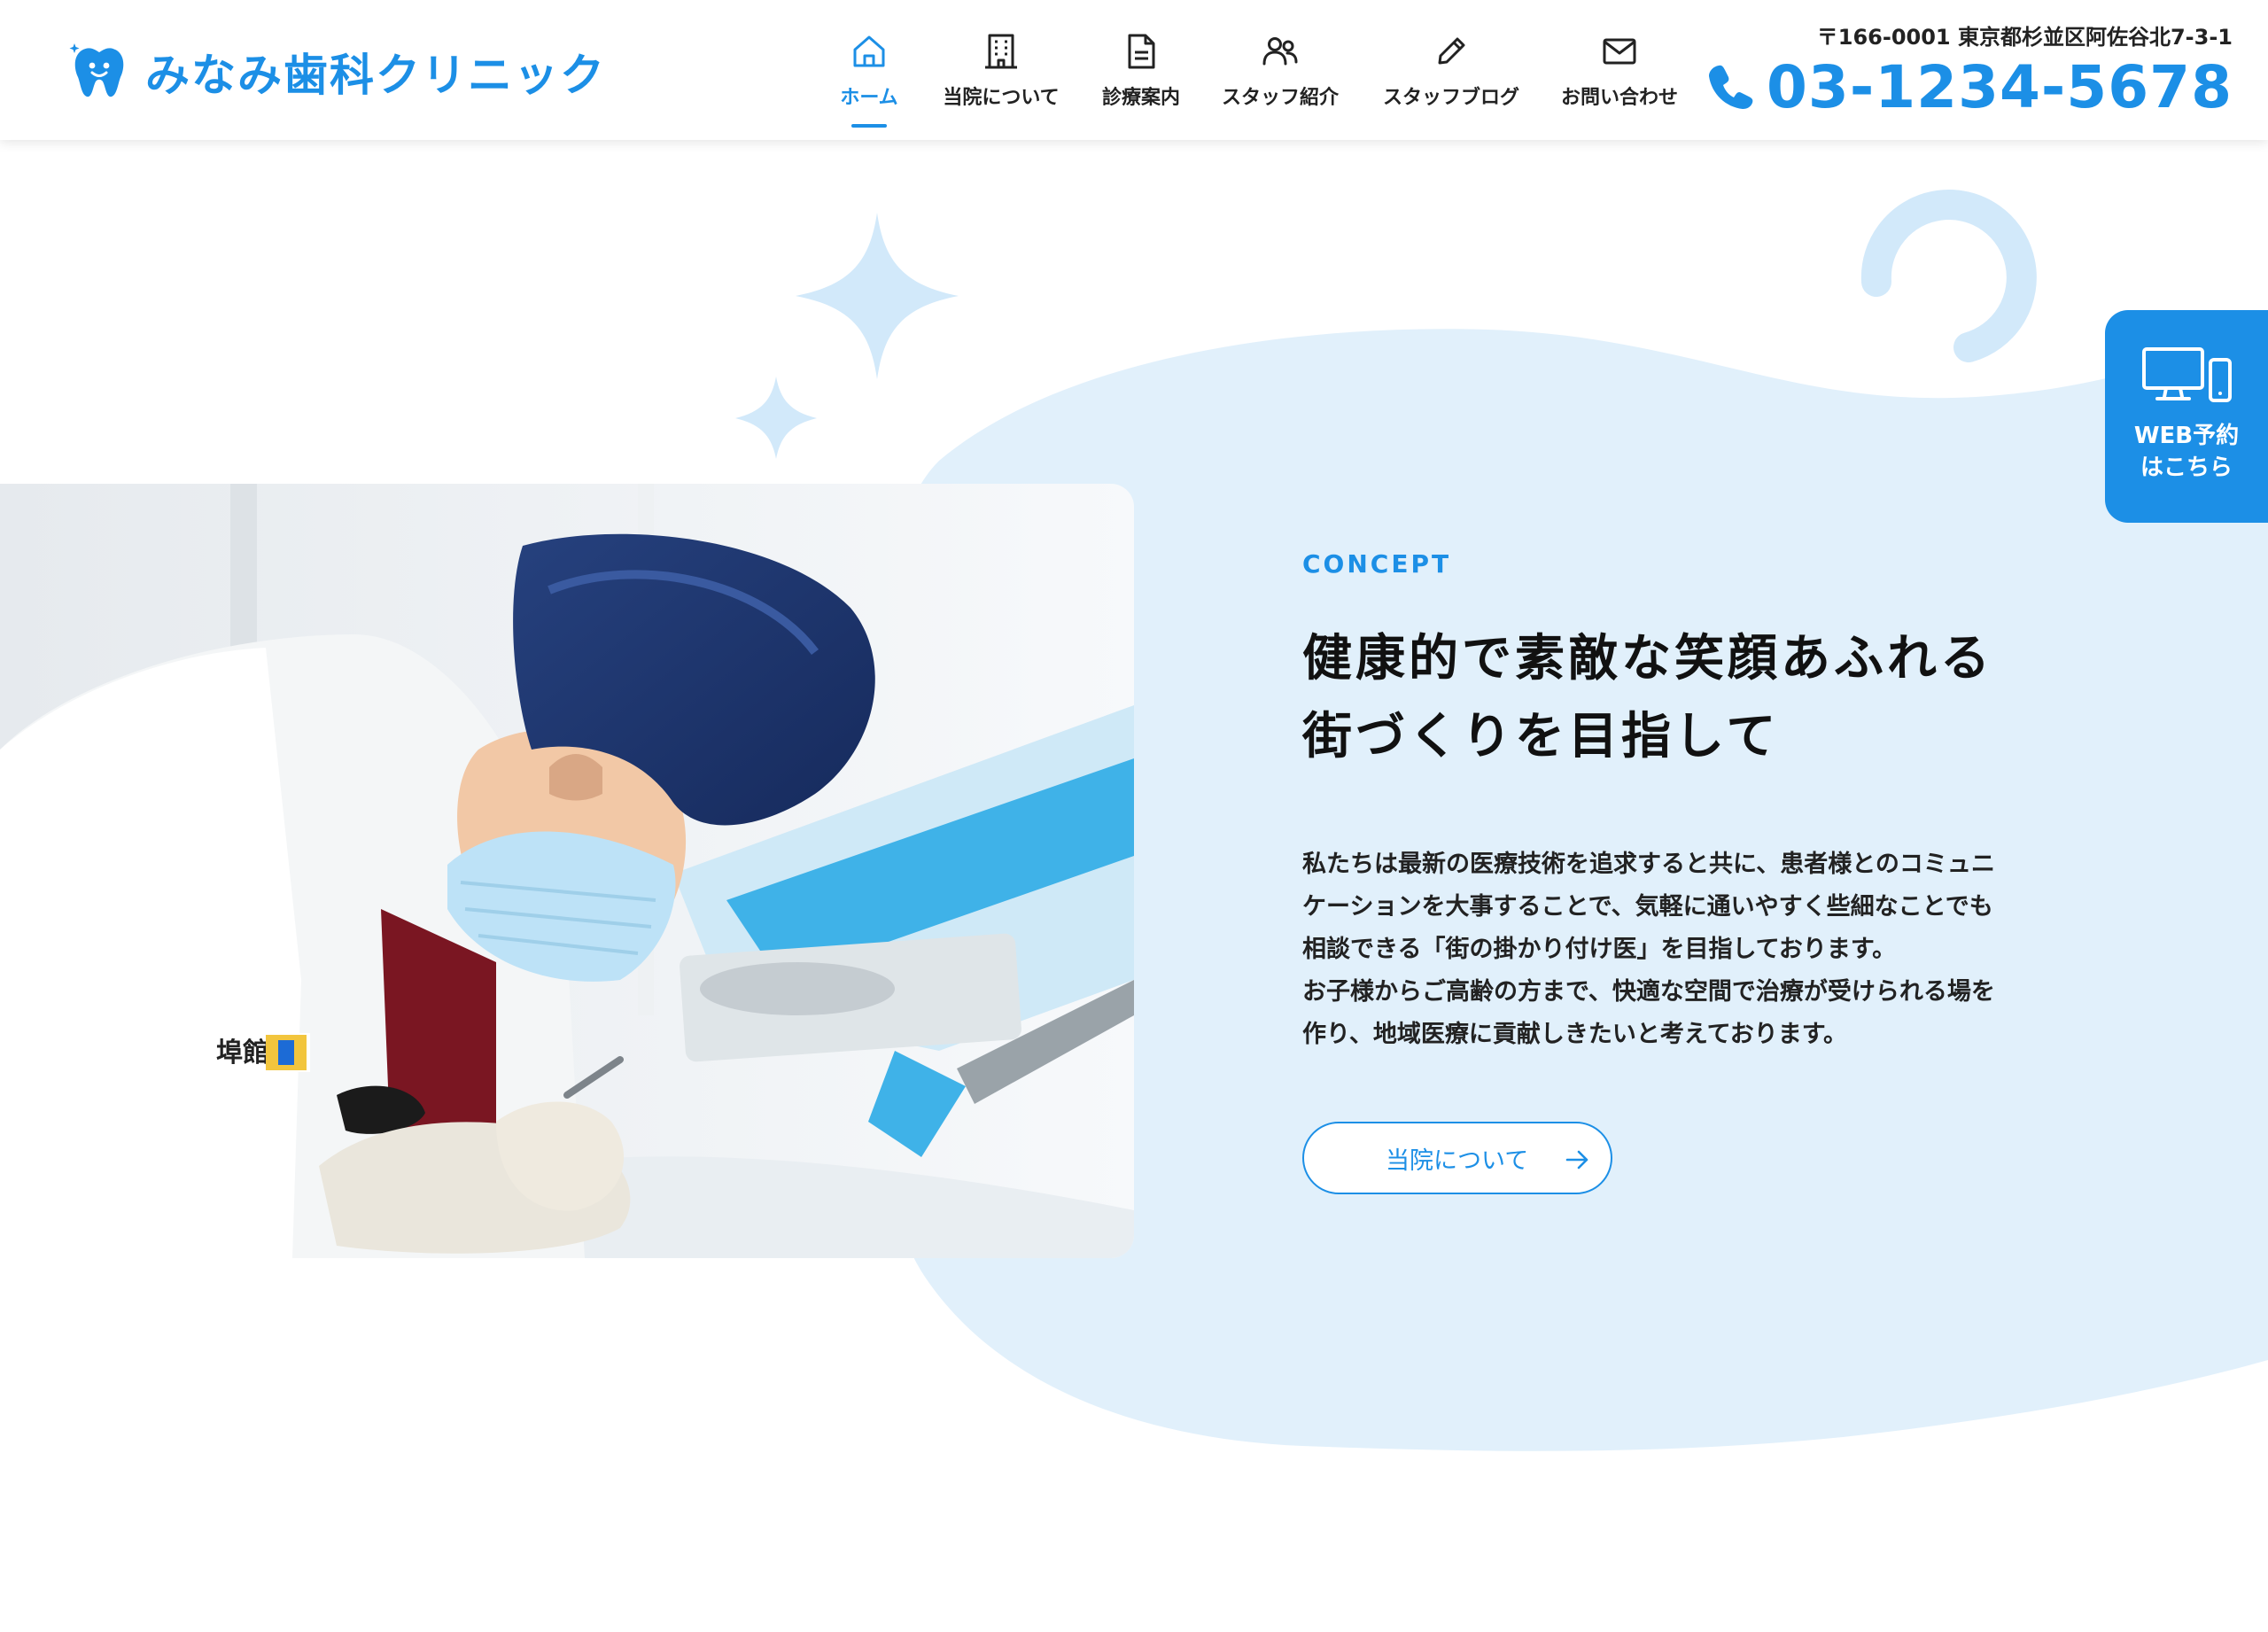 This screenshot has width=2268, height=1632. Describe the element at coordinates (2187, 374) in the screenshot. I see `devices-icon` at that location.